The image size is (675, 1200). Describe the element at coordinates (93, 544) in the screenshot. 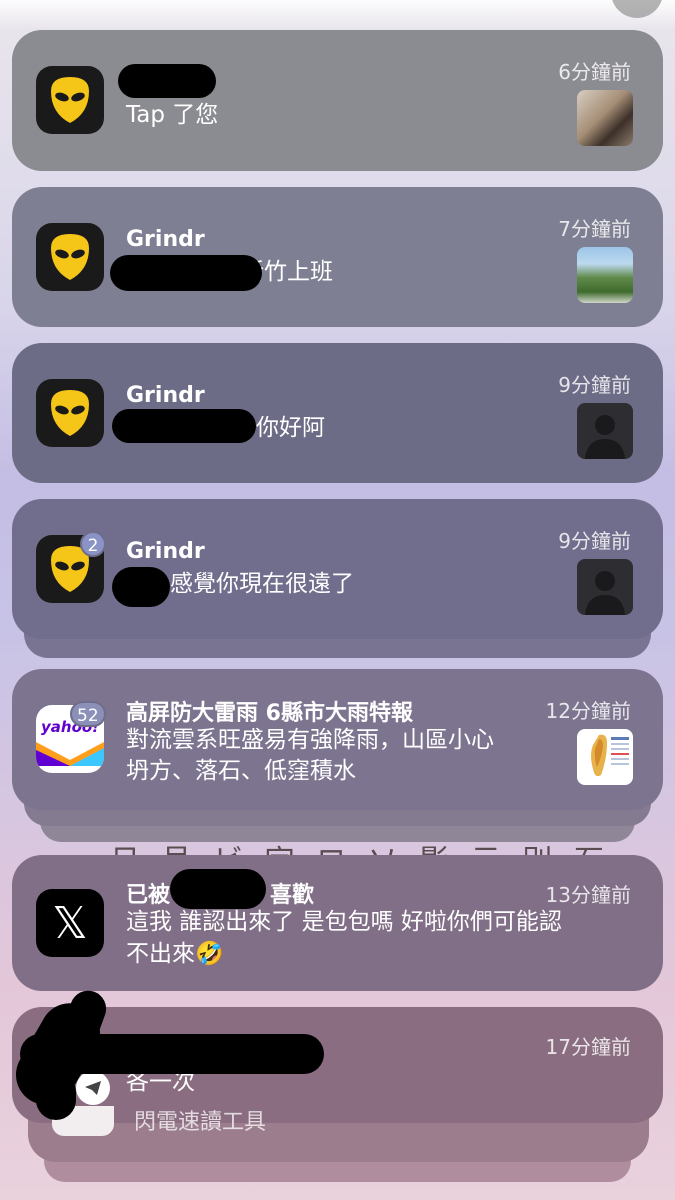

I see `unread-badge: 2` at that location.